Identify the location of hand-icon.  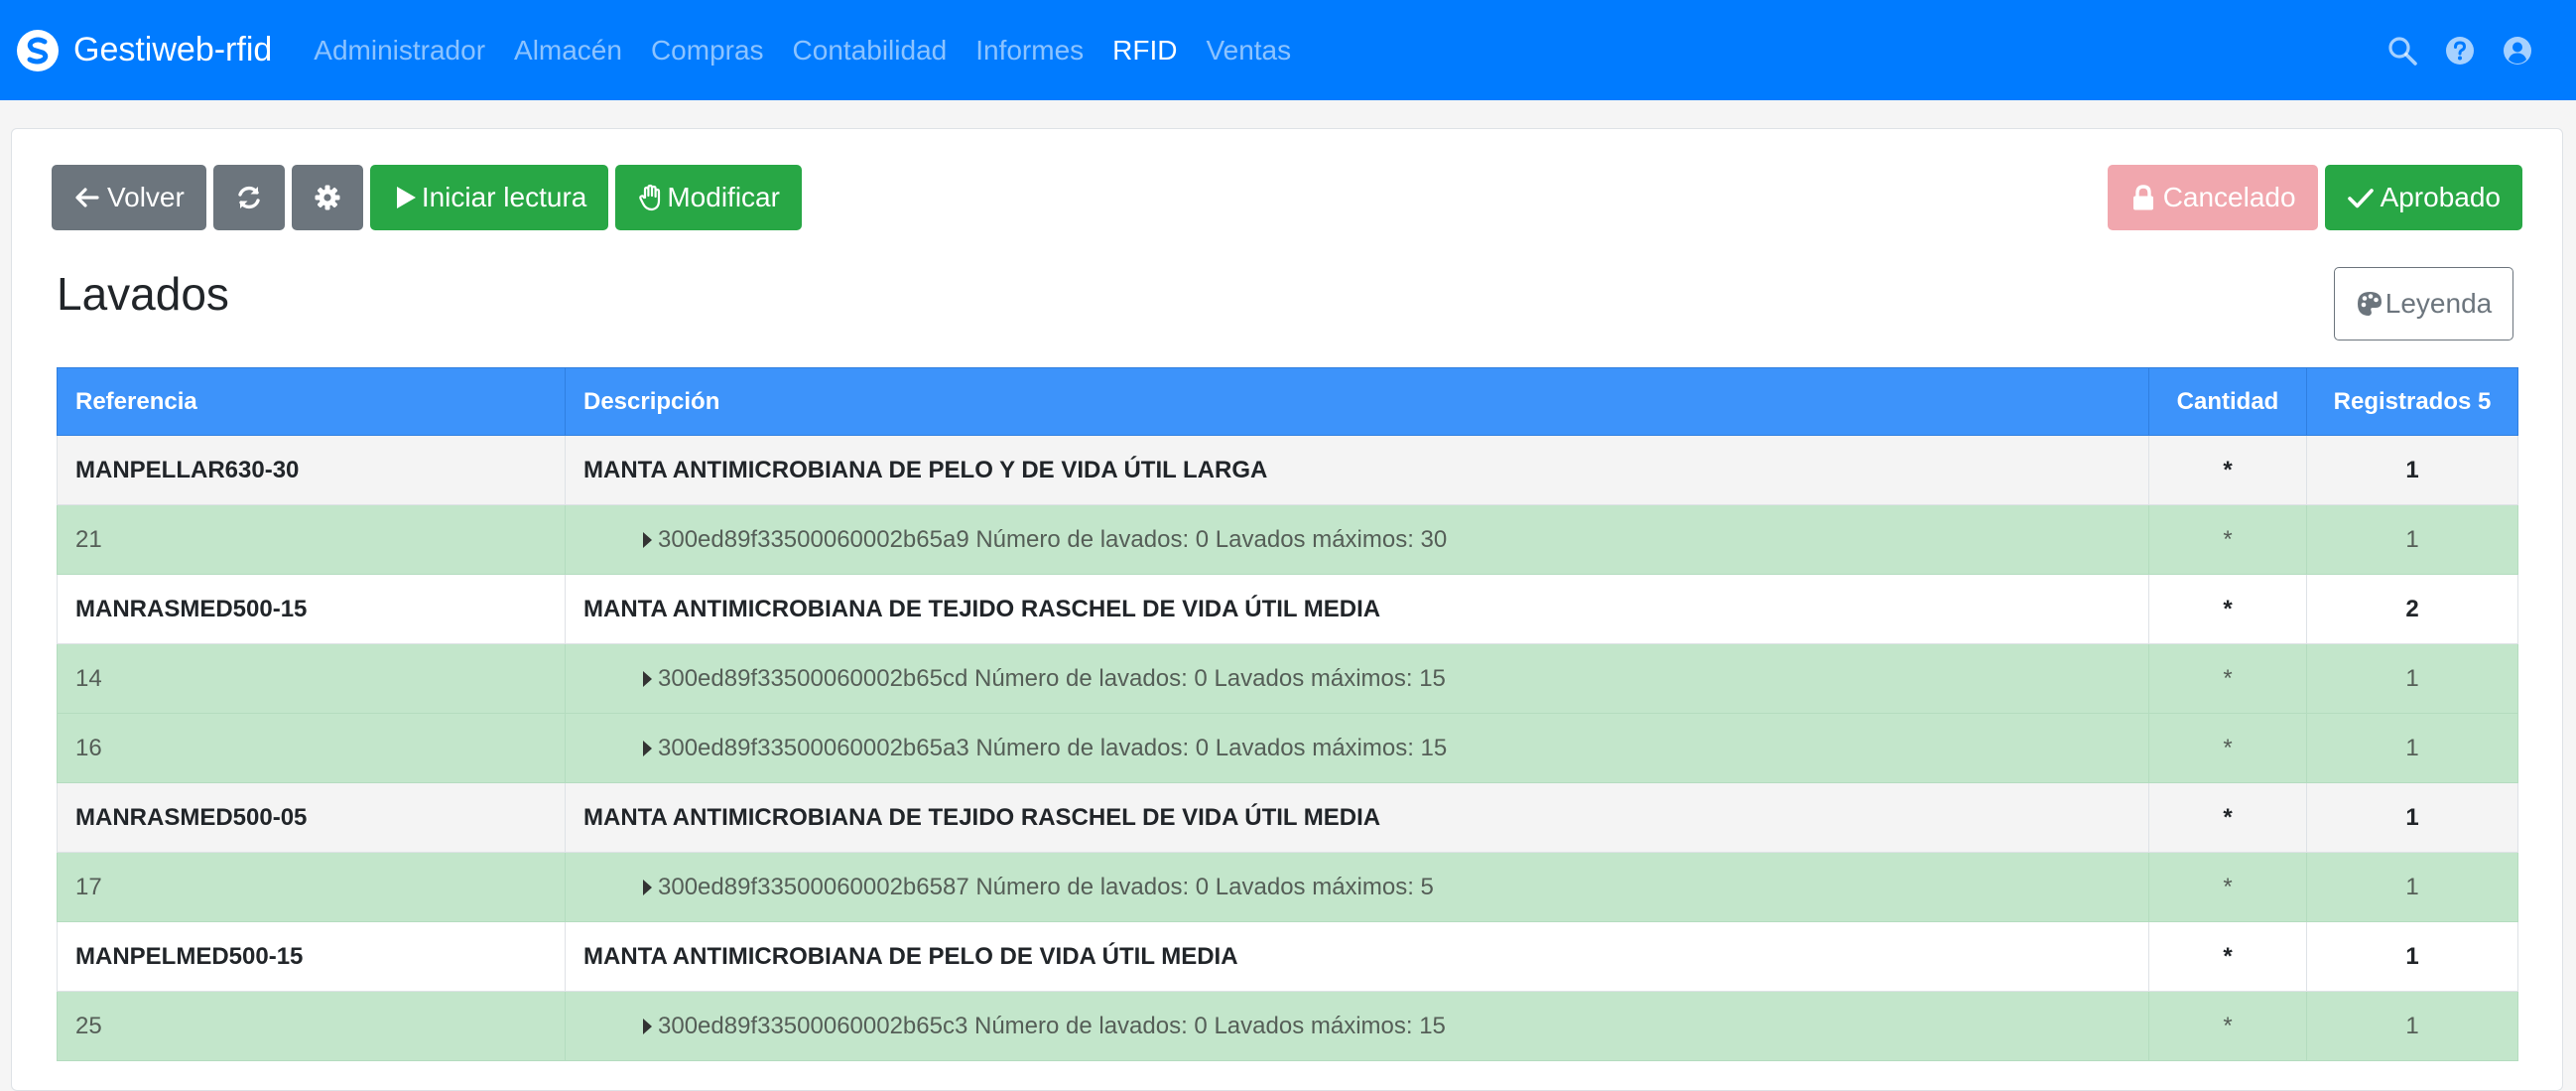
(650, 197).